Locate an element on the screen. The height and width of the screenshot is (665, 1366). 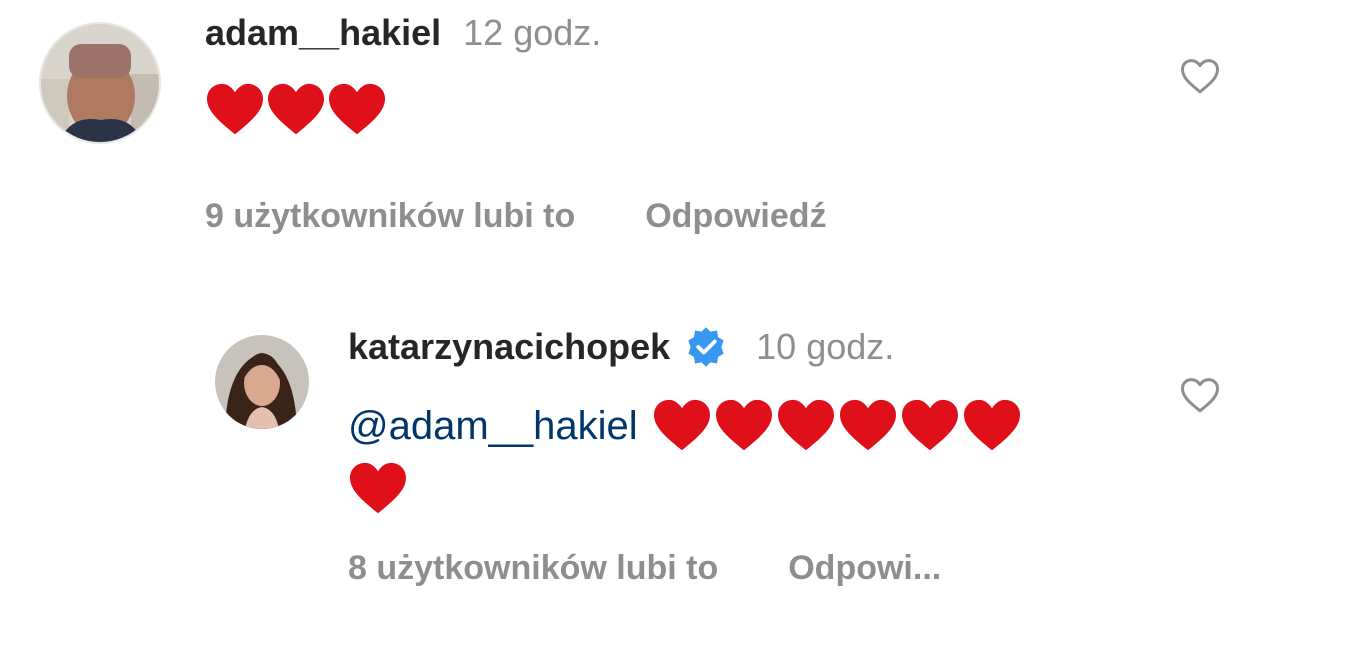
mention-link: @adam__hakiel is located at coordinates (493, 426).